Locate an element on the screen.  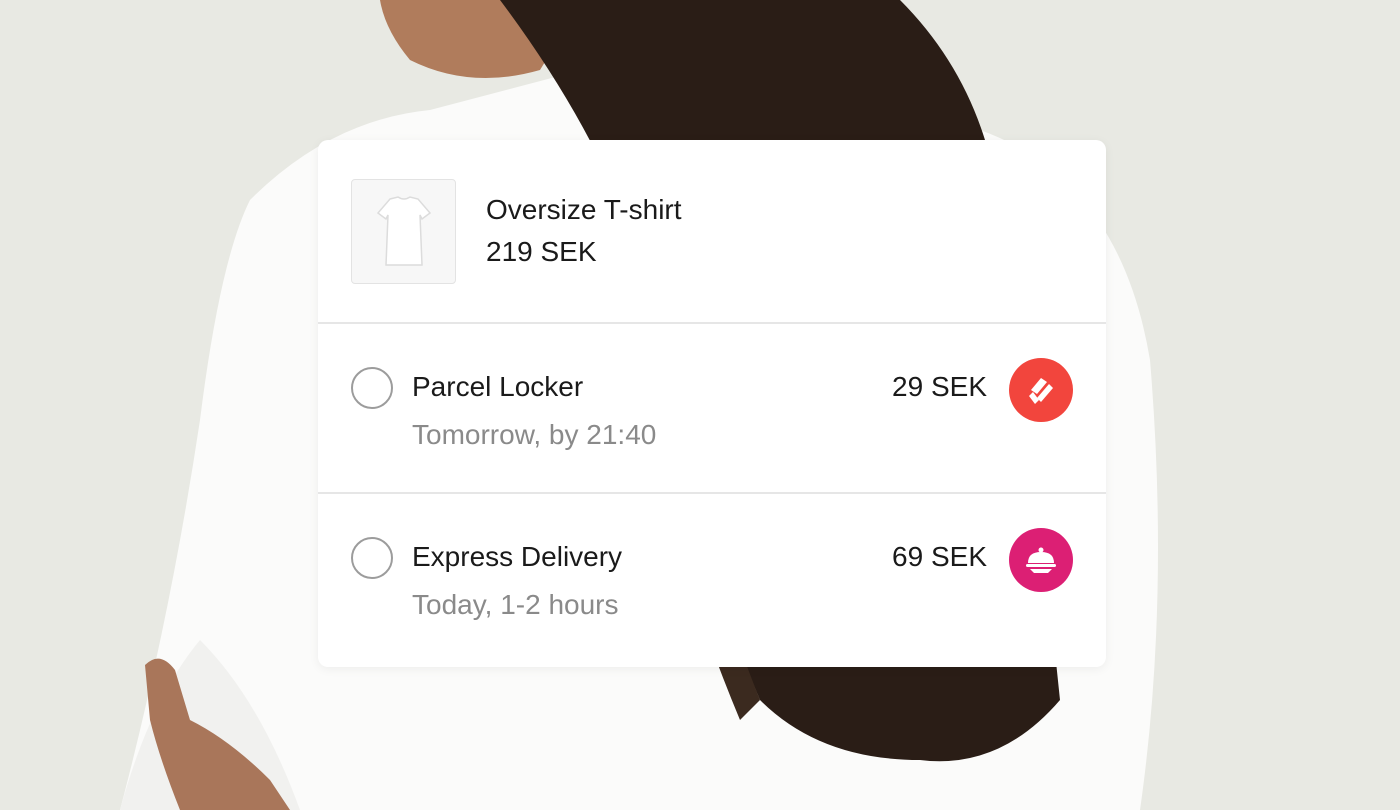
delivery-option-express: Express Delivery Today, 1-2 hours 69 SEK is located at coordinates (712, 579).